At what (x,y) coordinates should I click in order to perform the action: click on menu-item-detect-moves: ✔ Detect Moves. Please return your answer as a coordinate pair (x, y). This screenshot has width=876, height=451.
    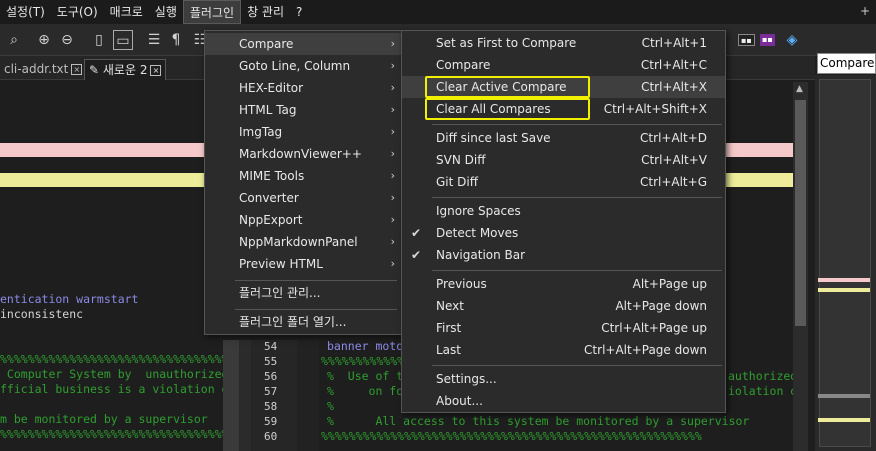
    Looking at the image, I should click on (563, 233).